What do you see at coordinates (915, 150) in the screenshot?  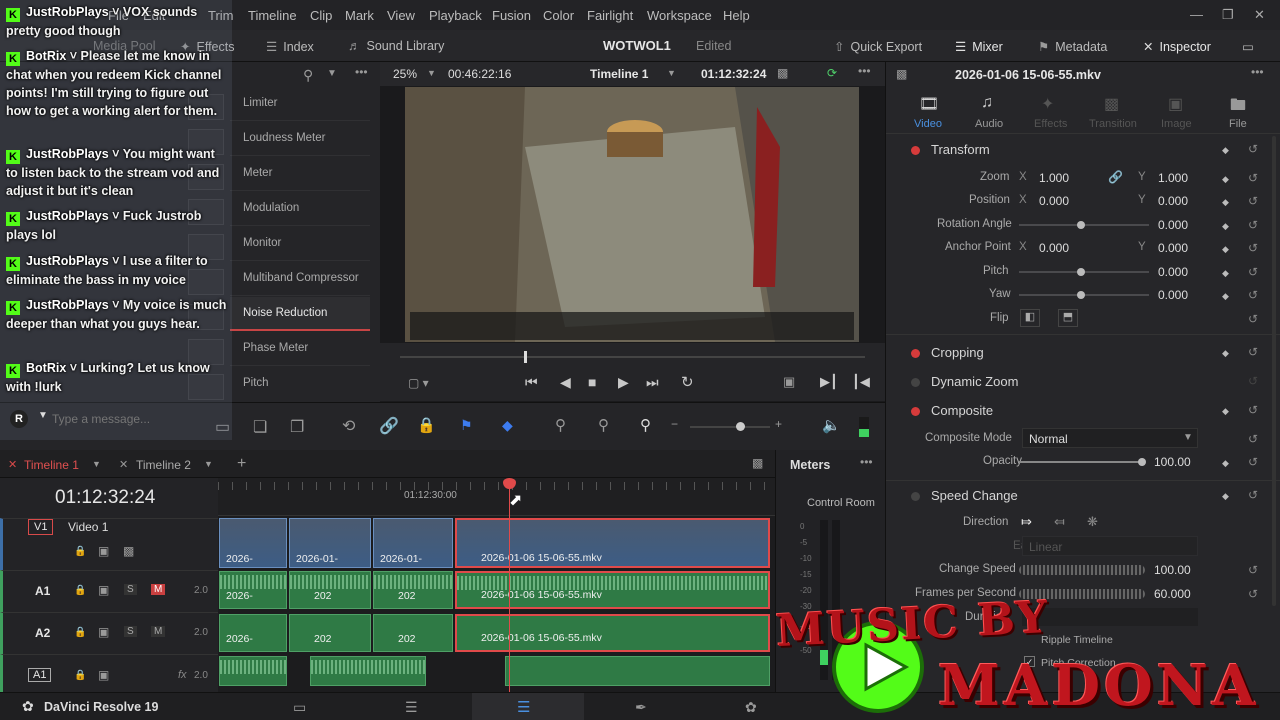 I see `transform-enable-toggle` at bounding box center [915, 150].